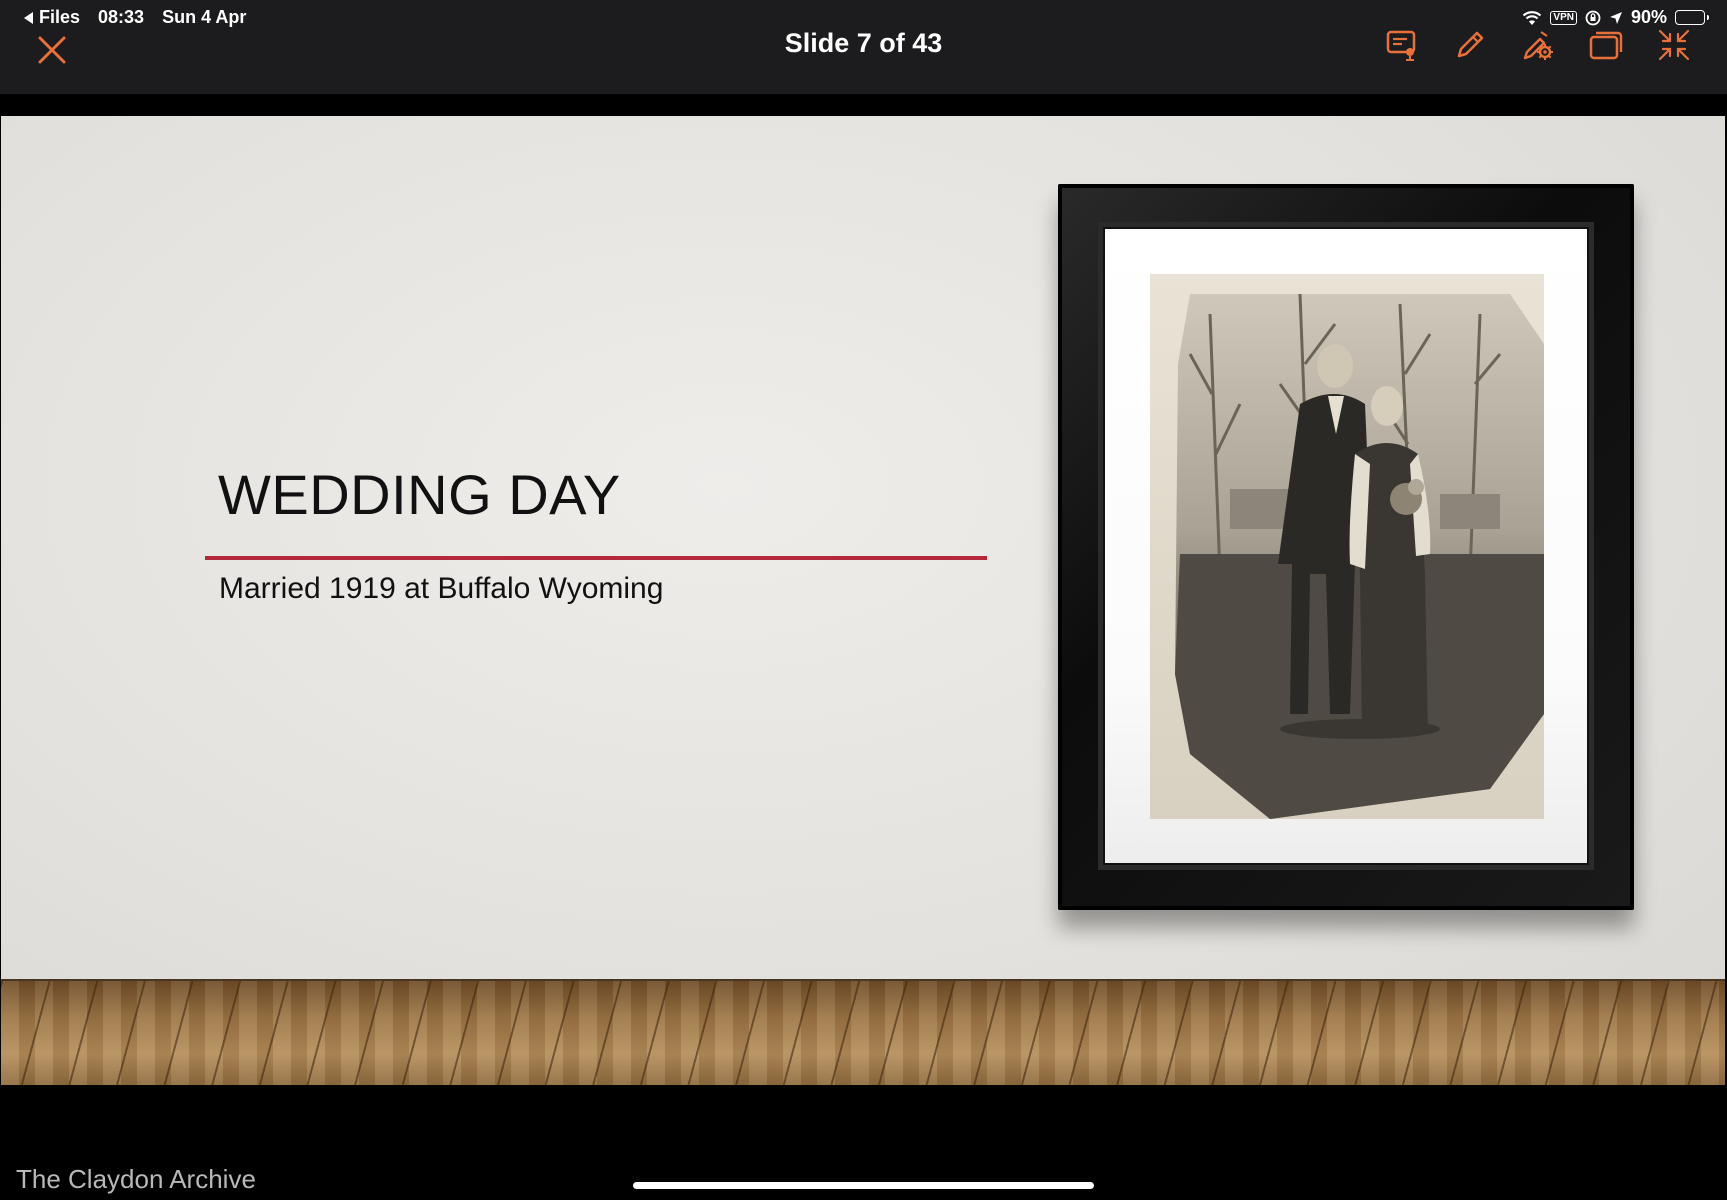  I want to click on laser-settings-icon, so click(1538, 45).